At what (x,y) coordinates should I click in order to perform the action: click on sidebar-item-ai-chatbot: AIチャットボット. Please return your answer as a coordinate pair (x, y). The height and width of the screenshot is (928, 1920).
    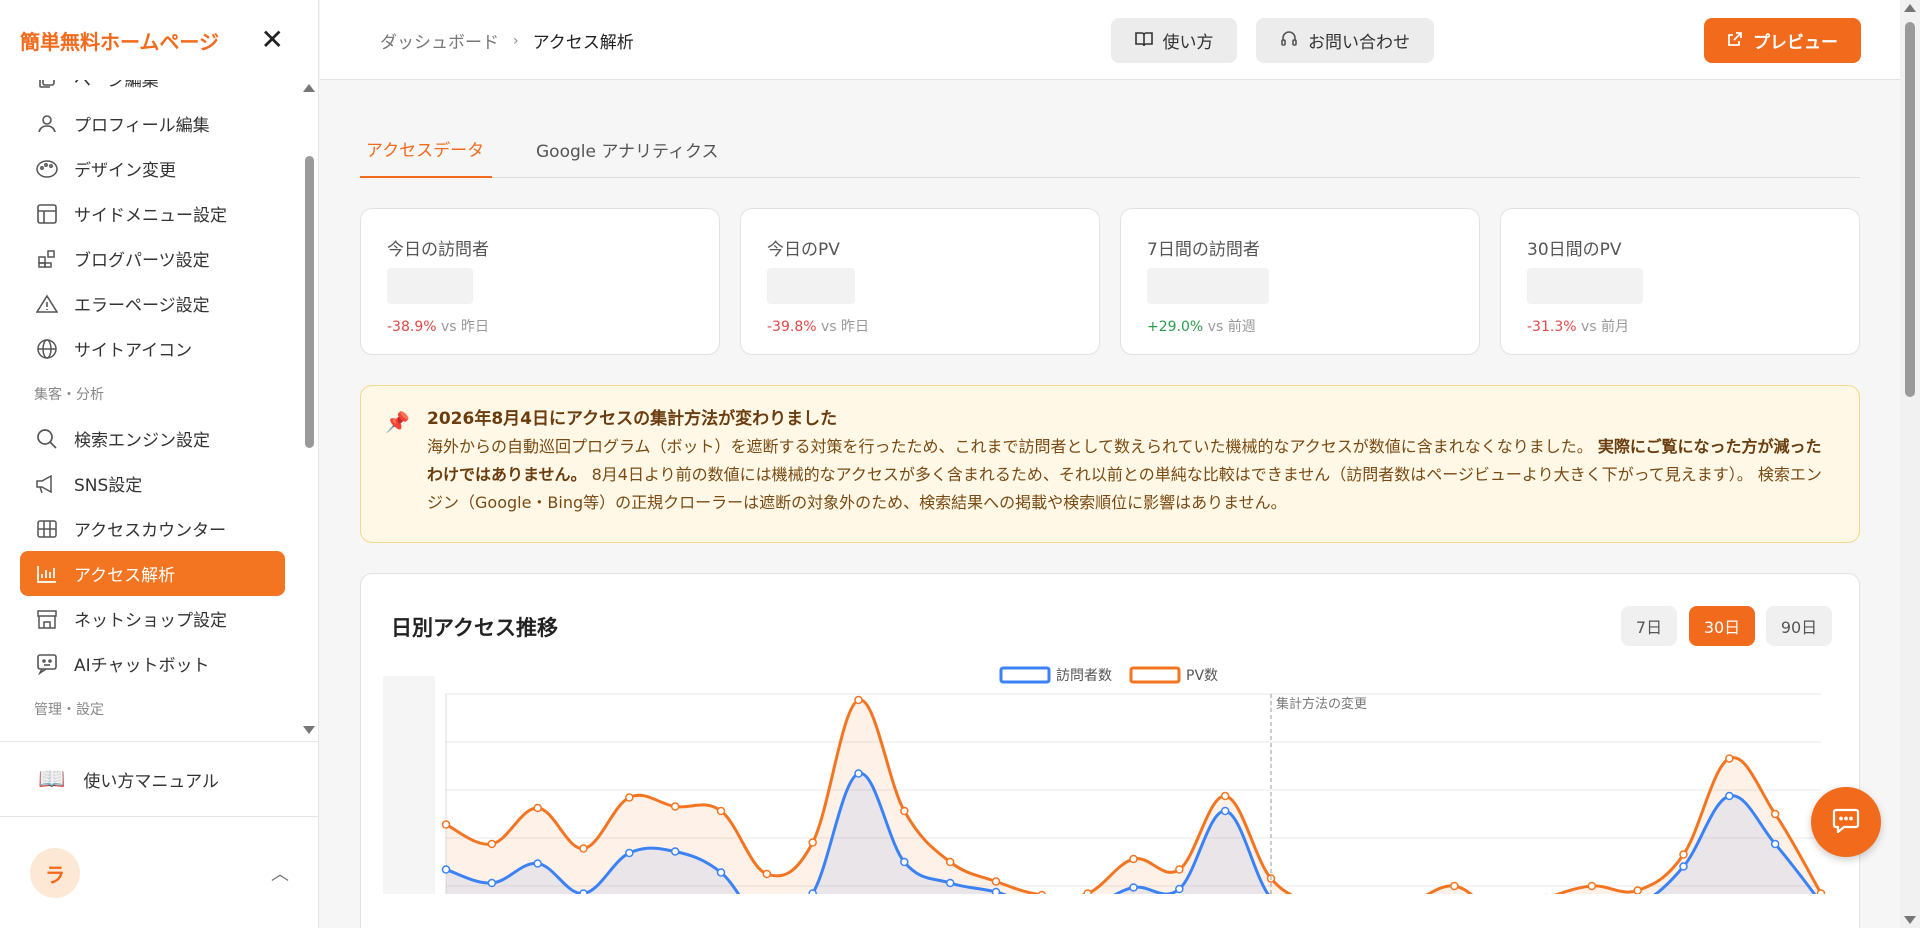
    Looking at the image, I should click on (152, 663).